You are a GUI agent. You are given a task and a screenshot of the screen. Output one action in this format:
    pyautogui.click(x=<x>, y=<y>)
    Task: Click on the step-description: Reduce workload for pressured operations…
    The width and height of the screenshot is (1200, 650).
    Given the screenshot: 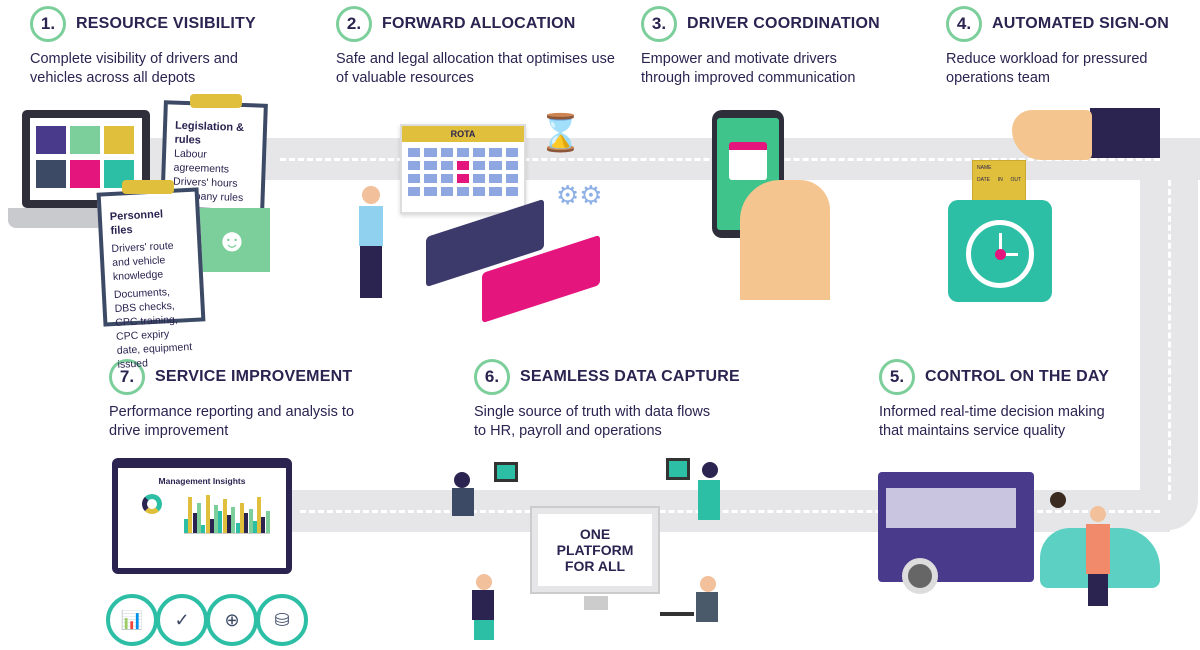 What is the action you would take?
    pyautogui.click(x=1047, y=68)
    